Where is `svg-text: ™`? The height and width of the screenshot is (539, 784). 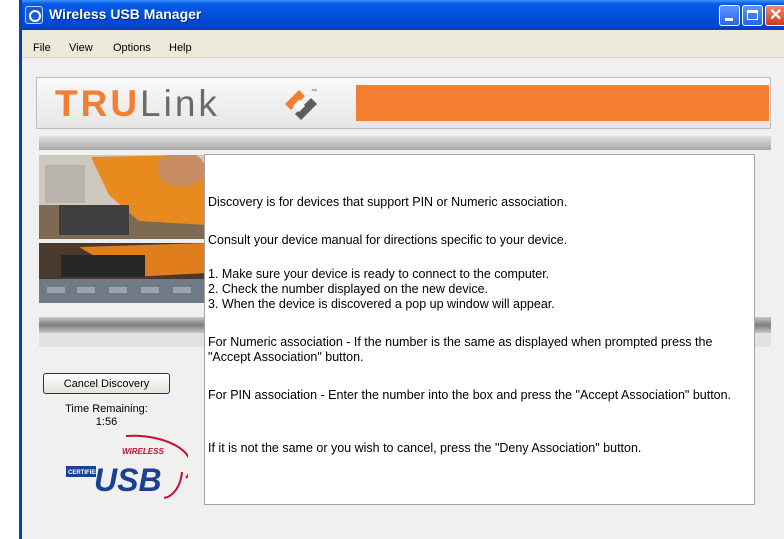
svg-text: ™ is located at coordinates (314, 91).